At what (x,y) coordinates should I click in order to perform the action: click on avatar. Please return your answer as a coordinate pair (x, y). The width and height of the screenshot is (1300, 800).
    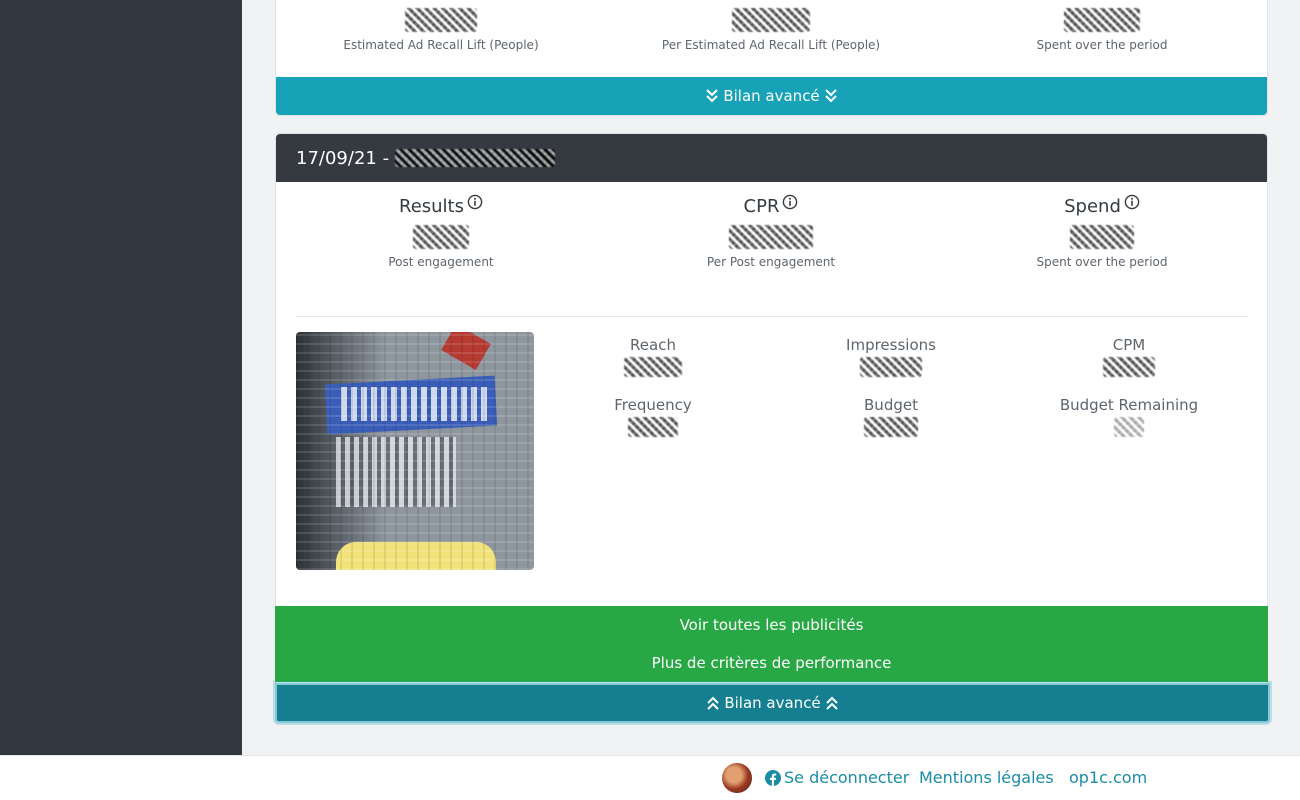
    Looking at the image, I should click on (737, 778).